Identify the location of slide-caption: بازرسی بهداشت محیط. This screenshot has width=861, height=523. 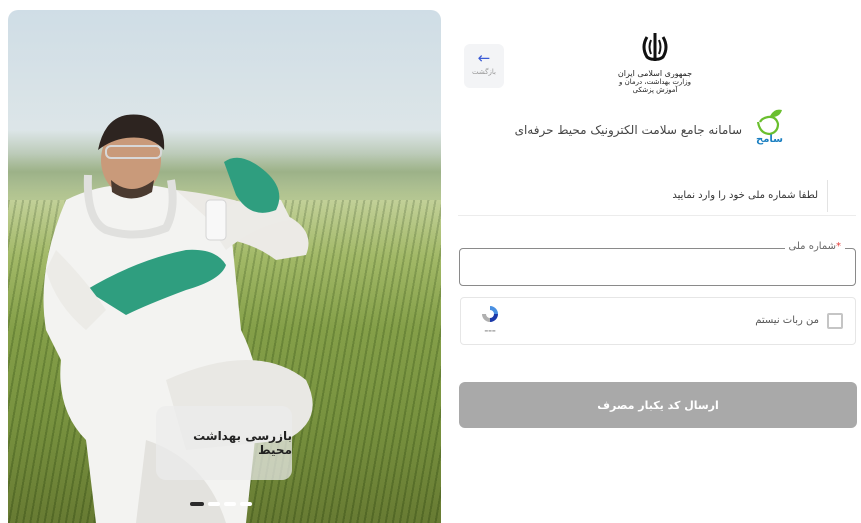
(224, 443).